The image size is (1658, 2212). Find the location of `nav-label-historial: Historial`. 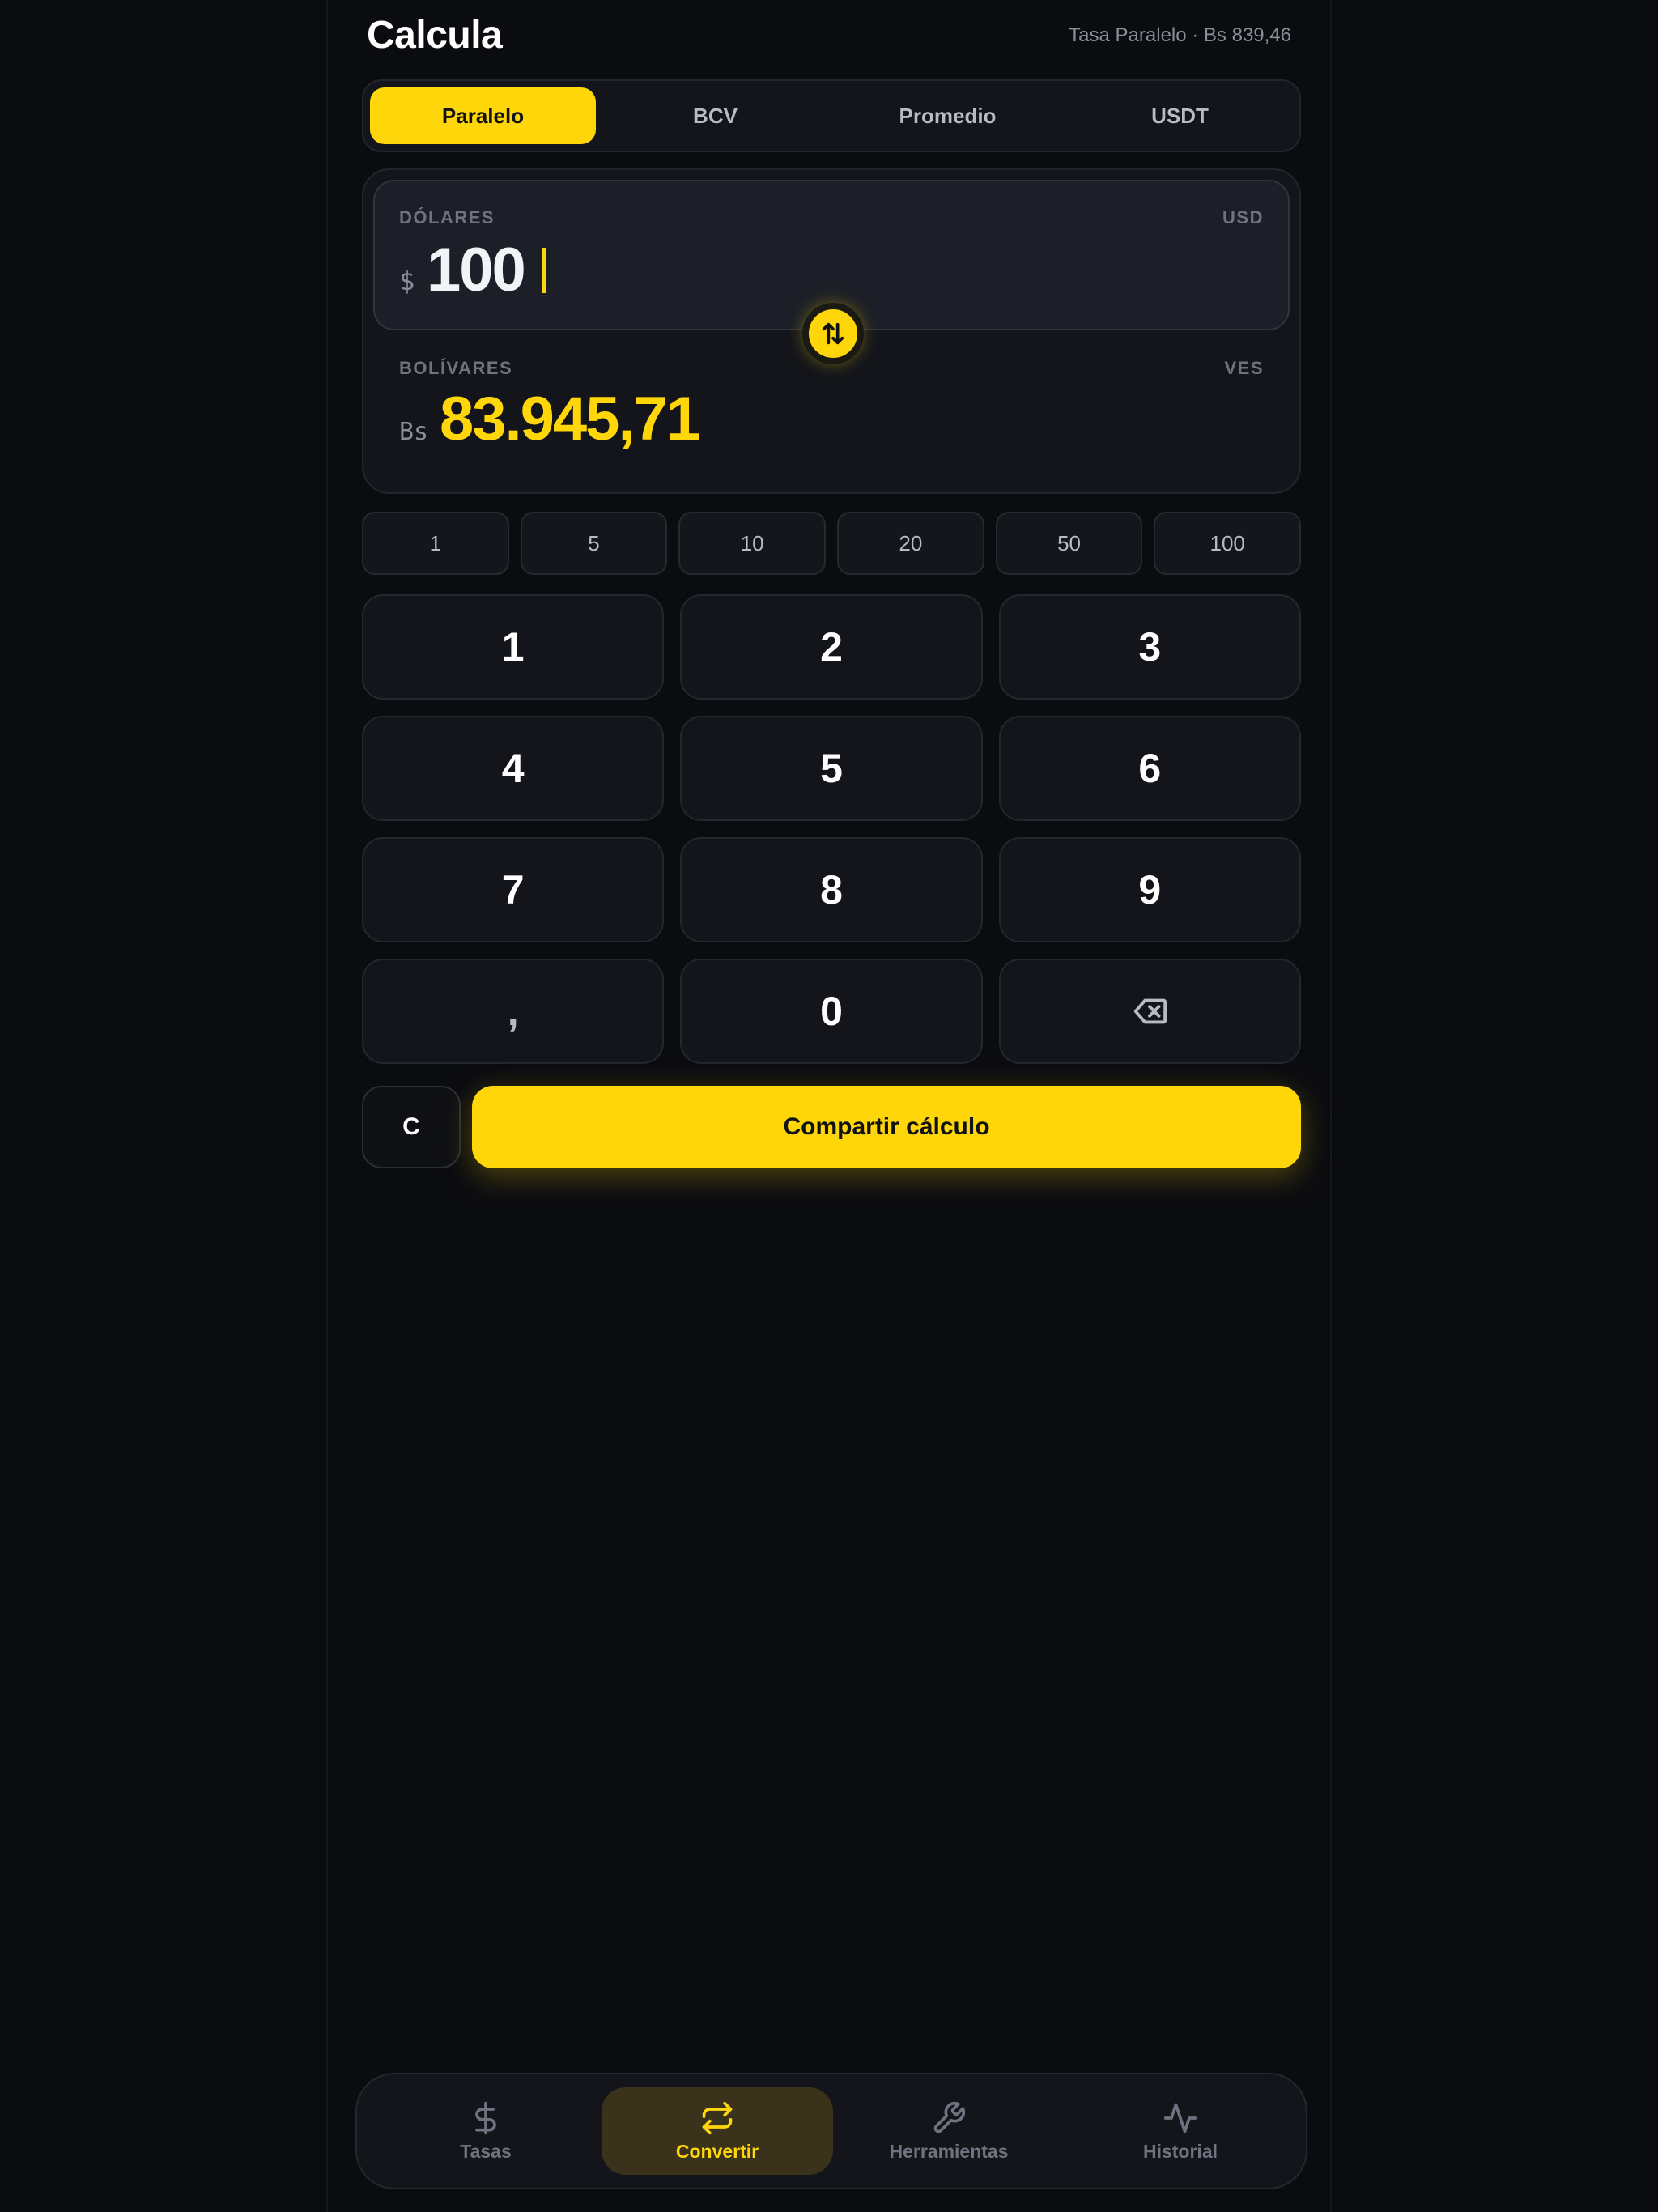

nav-label-historial: Historial is located at coordinates (1180, 2151).